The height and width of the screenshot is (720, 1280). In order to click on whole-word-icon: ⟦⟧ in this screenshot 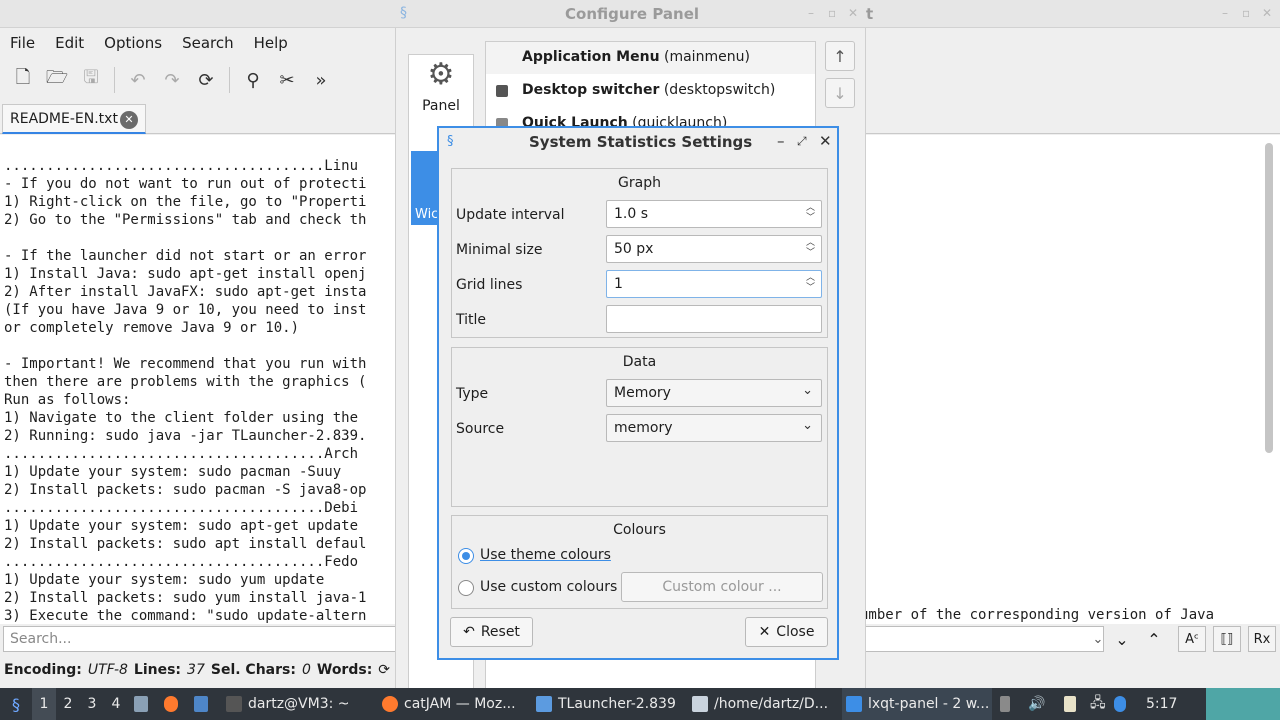, I will do `click(1227, 639)`.